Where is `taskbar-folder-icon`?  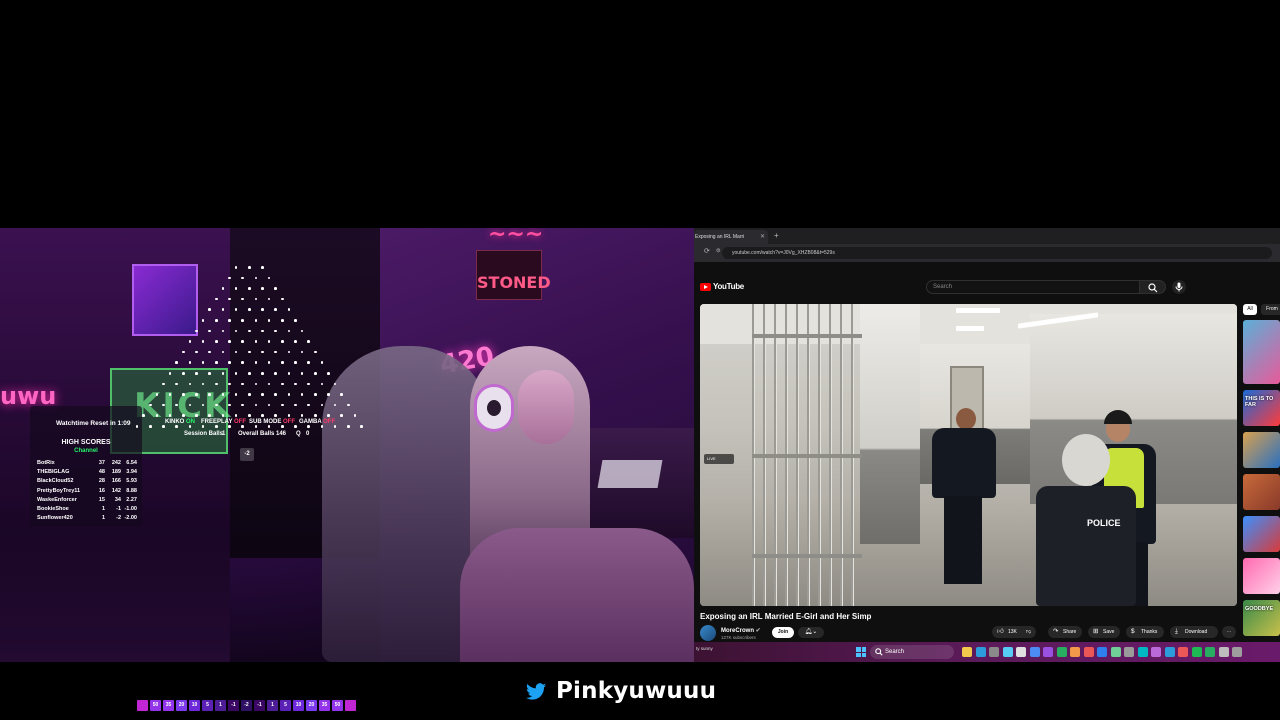
taskbar-folder-icon is located at coordinates (967, 652).